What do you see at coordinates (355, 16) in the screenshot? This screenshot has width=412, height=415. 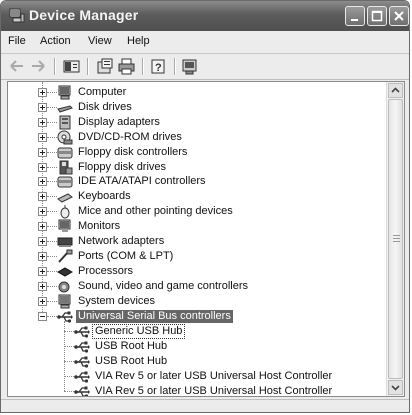 I see `minimize-button` at bounding box center [355, 16].